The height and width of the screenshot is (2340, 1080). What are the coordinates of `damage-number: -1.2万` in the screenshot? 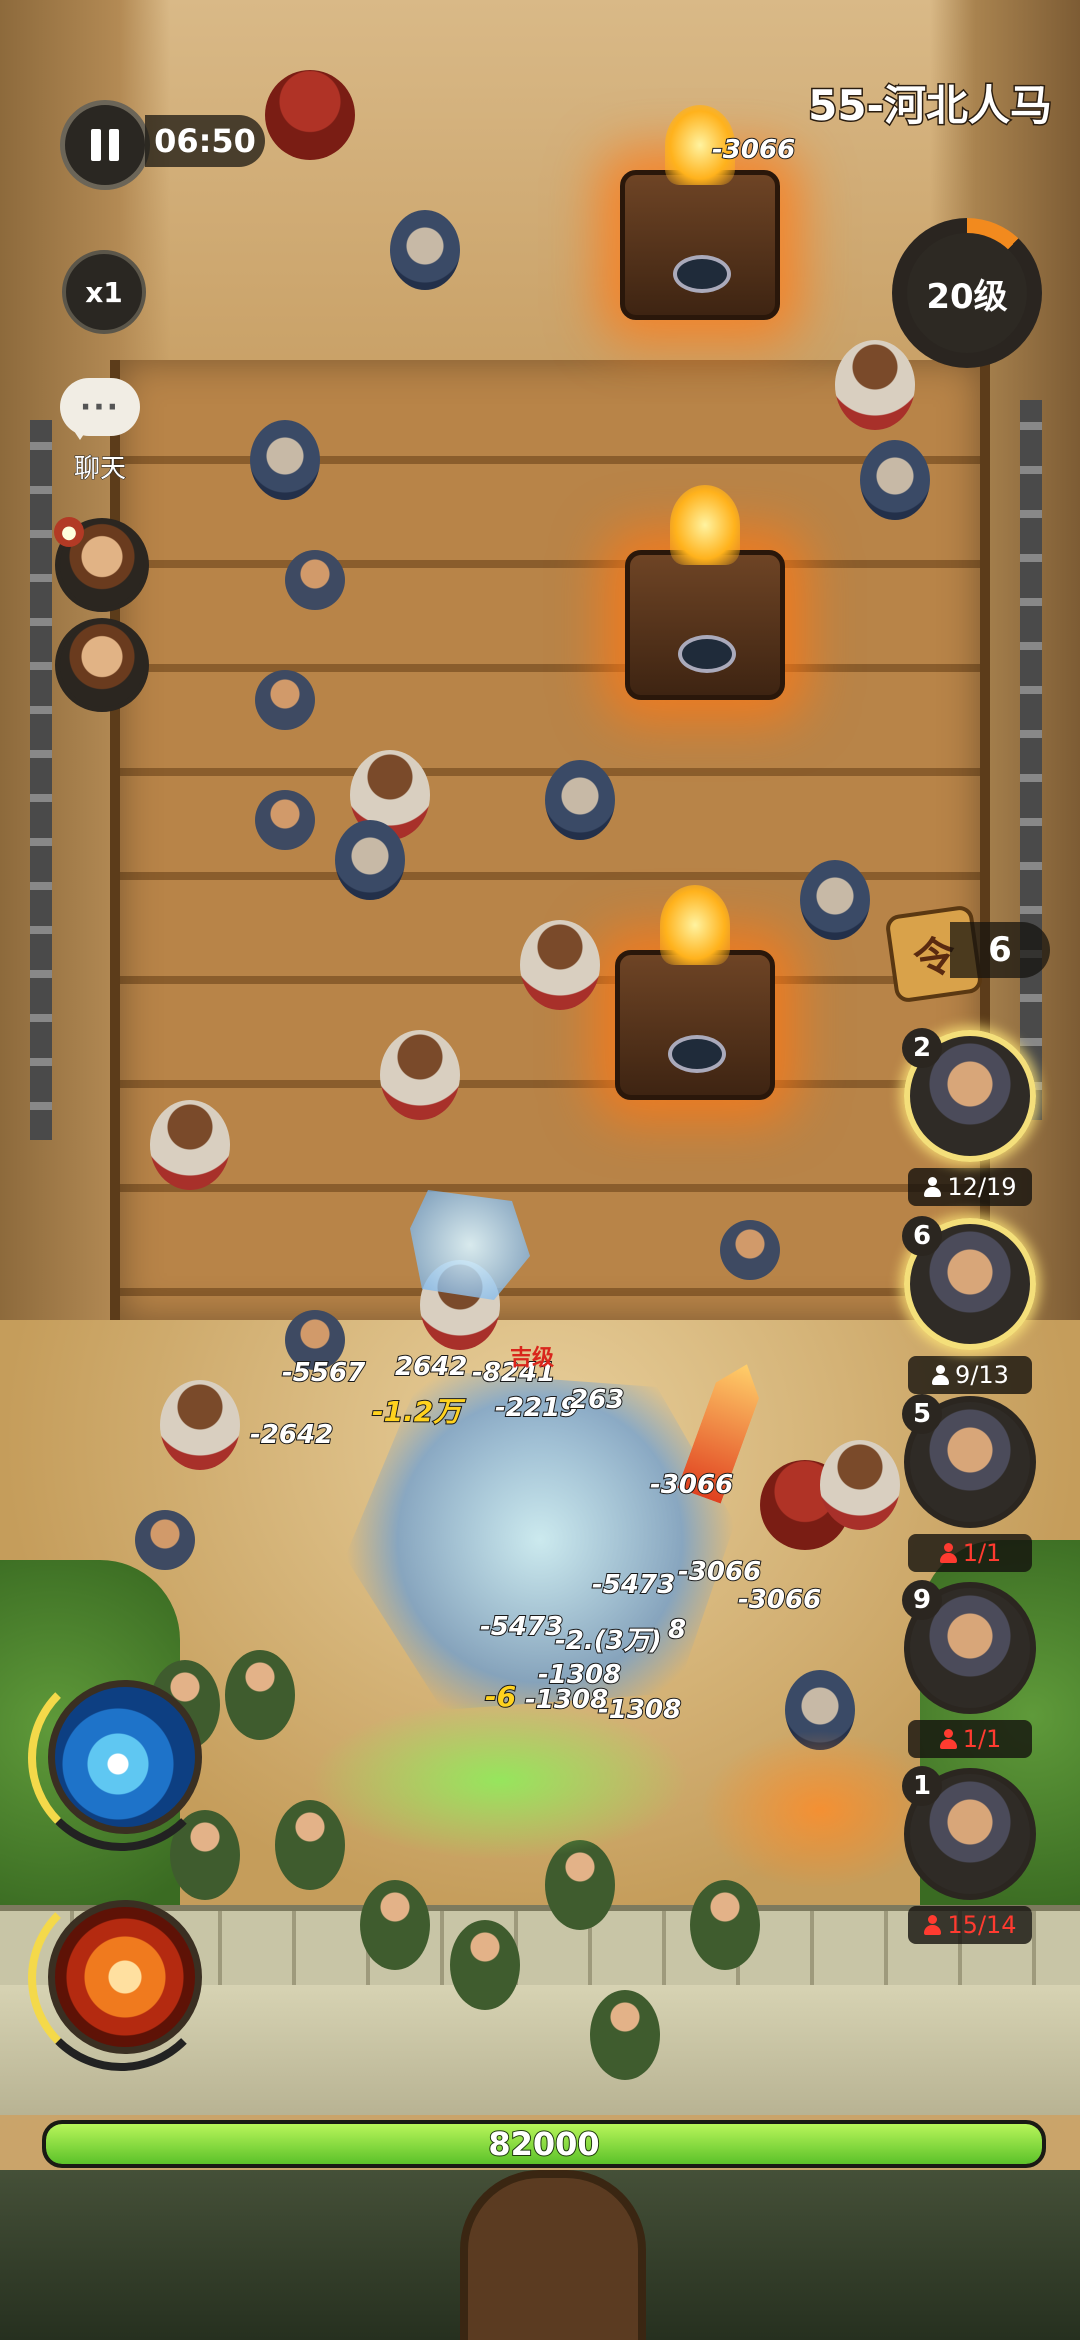 It's located at (416, 1411).